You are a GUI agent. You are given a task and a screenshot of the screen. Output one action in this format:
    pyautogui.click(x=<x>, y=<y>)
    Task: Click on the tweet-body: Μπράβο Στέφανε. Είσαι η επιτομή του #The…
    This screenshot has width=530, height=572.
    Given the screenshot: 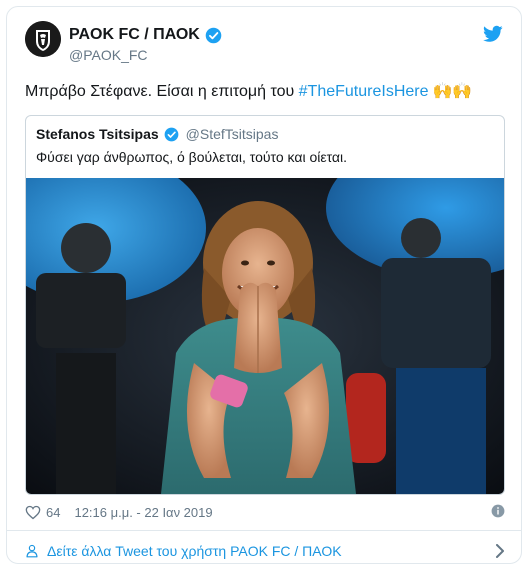 What is the action you would take?
    pyautogui.click(x=248, y=92)
    